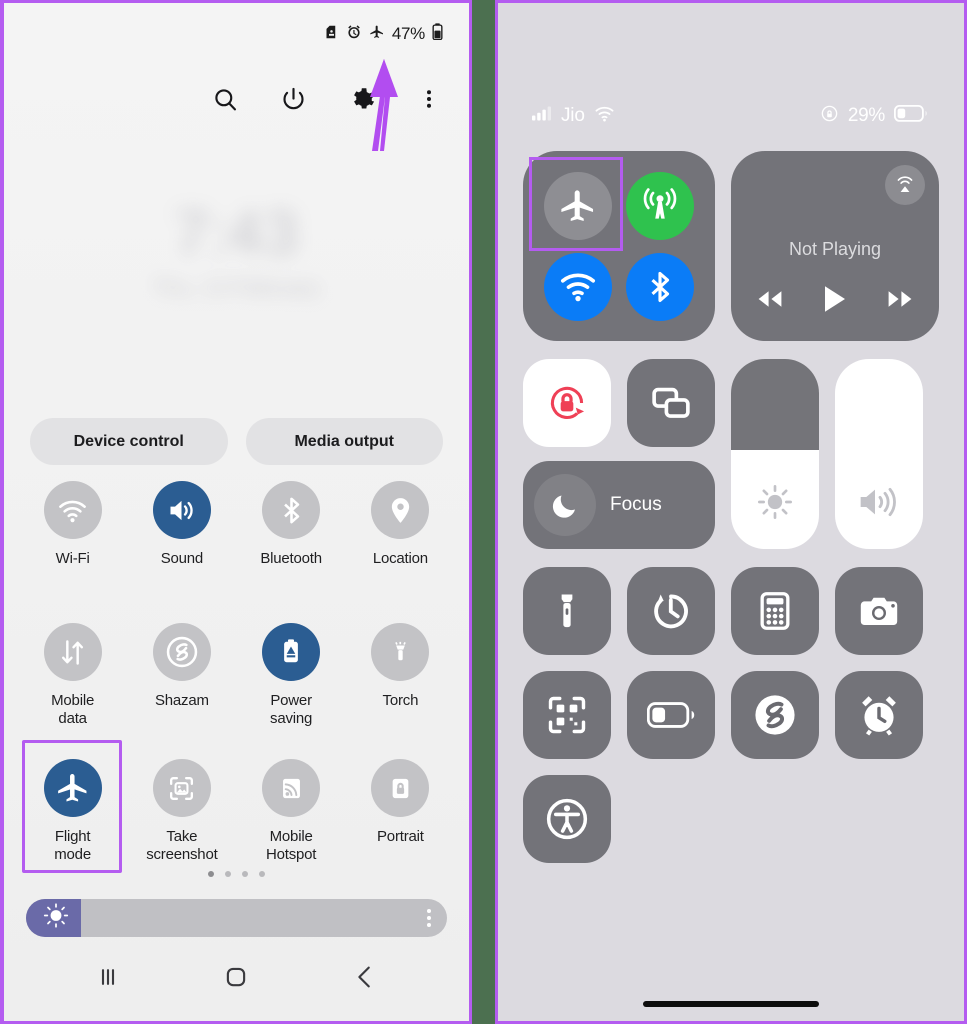  I want to click on accessibility-tile, so click(567, 819).